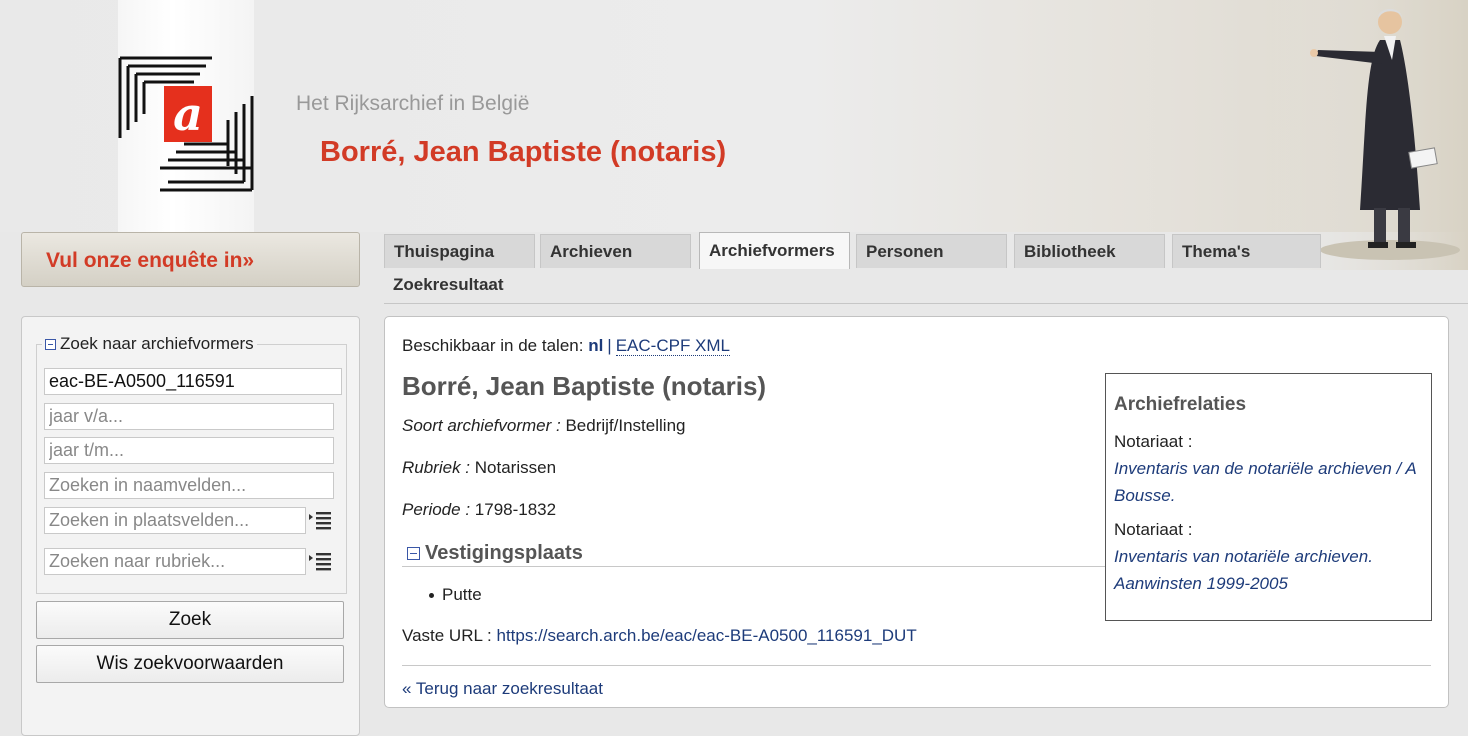  Describe the element at coordinates (523, 152) in the screenshot. I see `page-heading: Borré, Jean Baptiste (notaris)` at that location.